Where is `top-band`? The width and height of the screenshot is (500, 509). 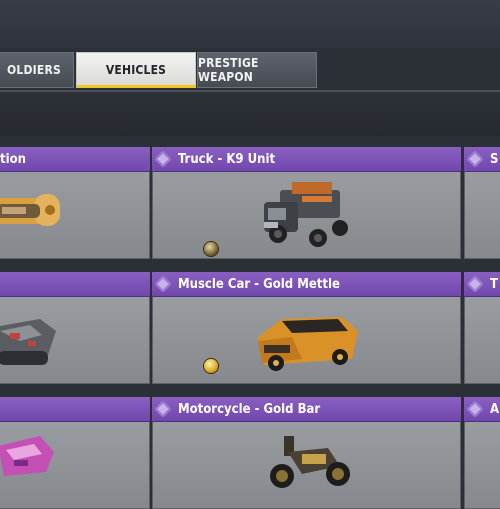 top-band is located at coordinates (250, 24).